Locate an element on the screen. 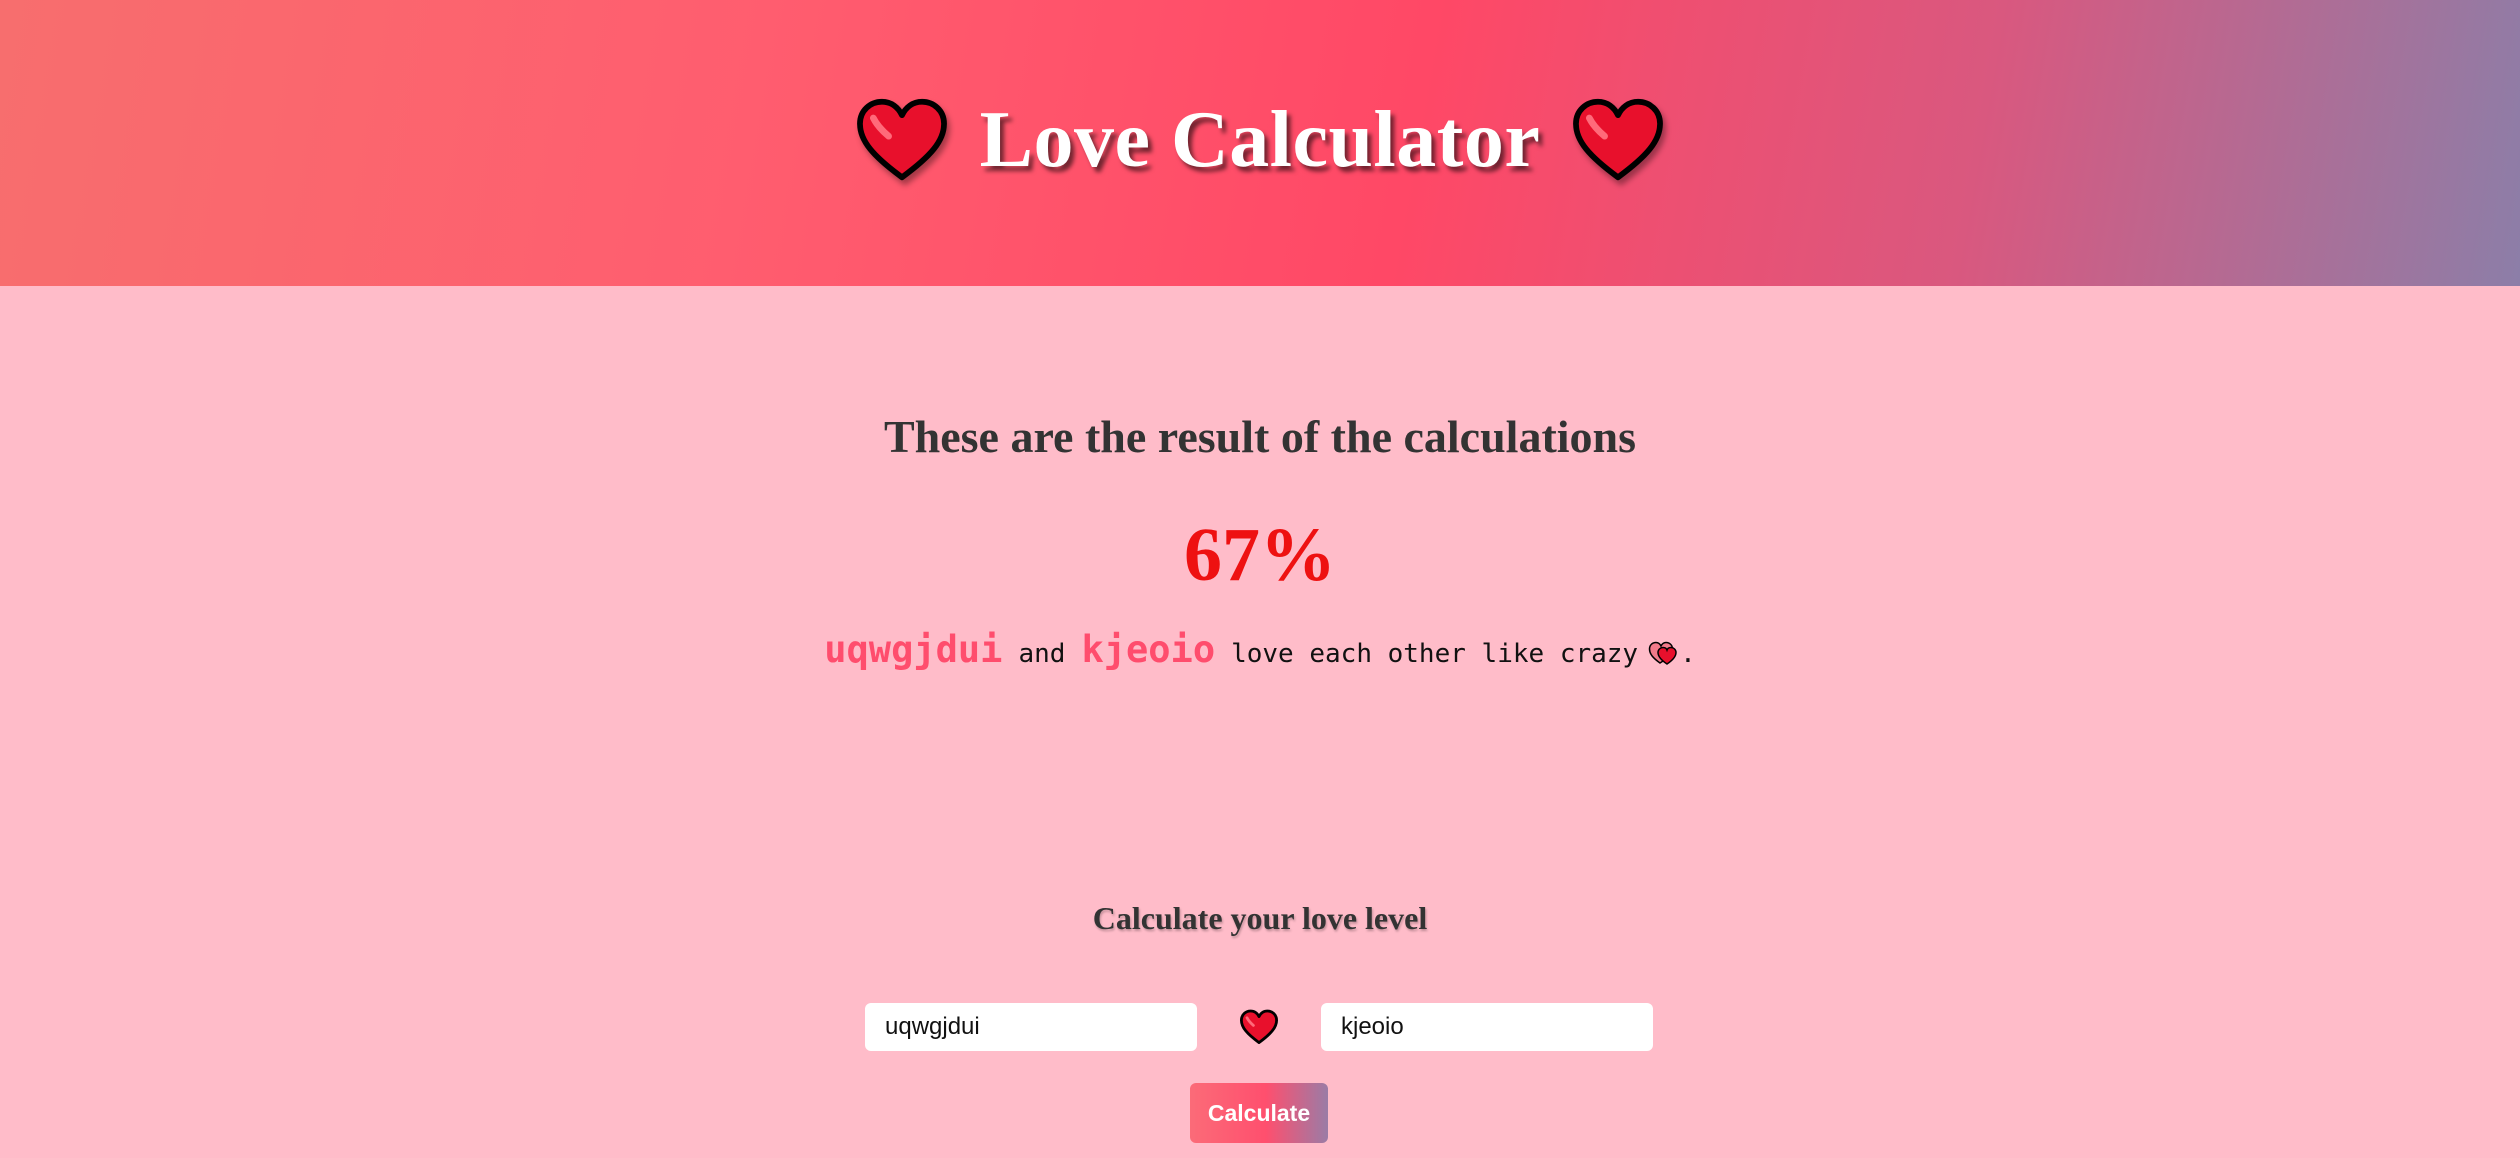 The width and height of the screenshot is (2520, 1158). result-message-text: love each other like crazy is located at coordinates (1435, 654).